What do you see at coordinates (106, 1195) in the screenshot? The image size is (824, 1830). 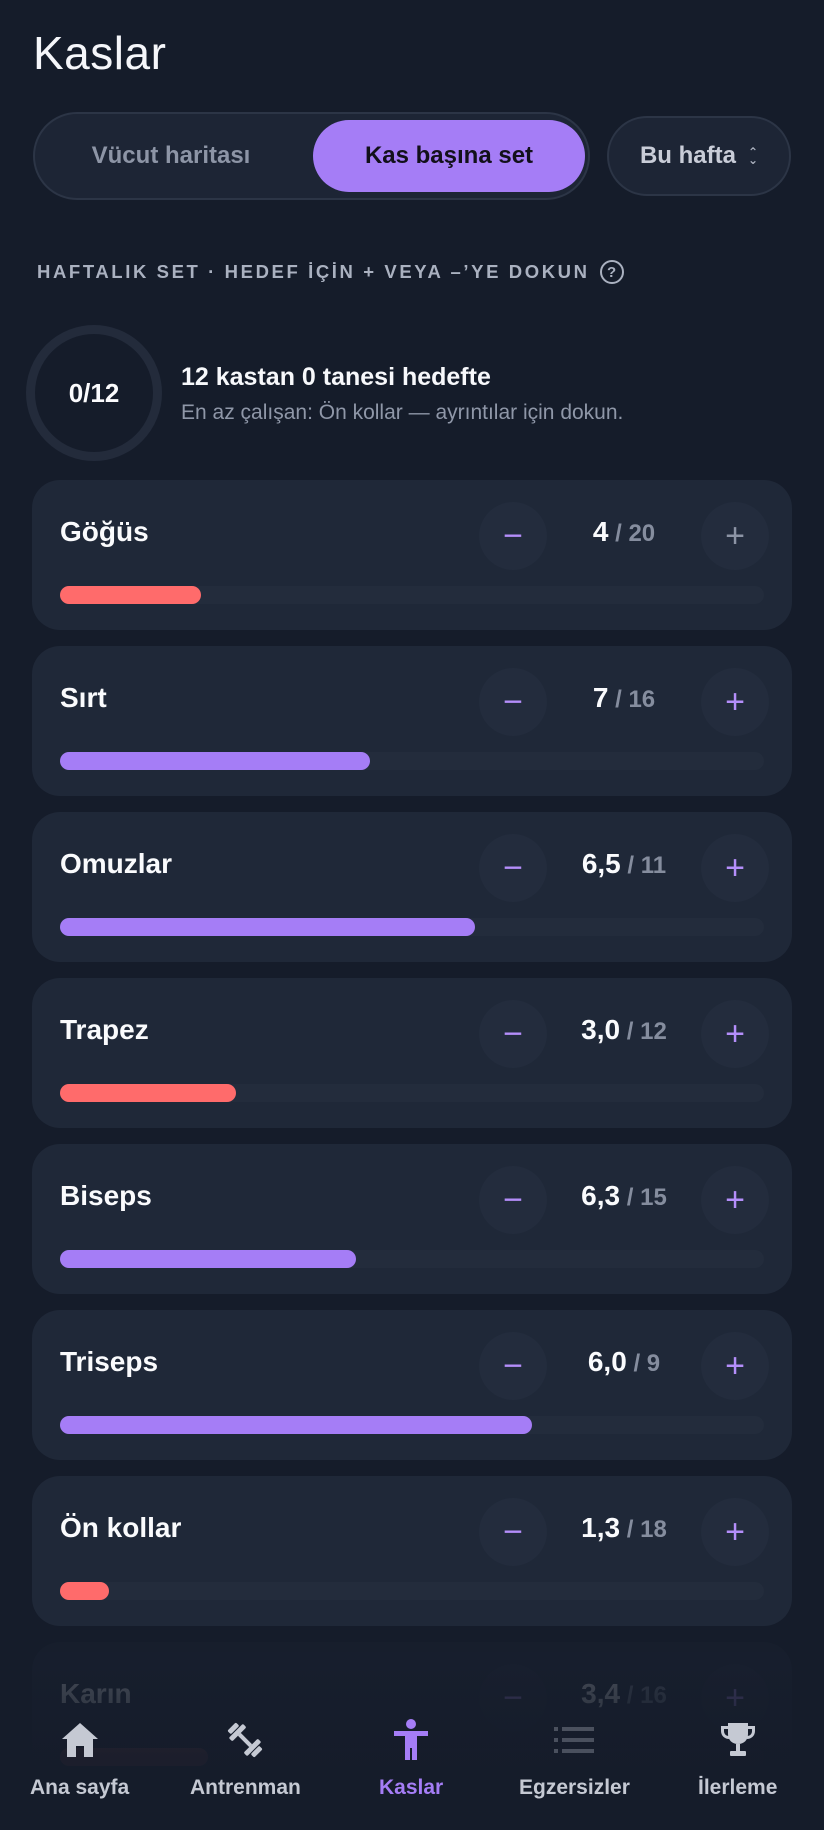 I see `muscle-name: Biseps` at bounding box center [106, 1195].